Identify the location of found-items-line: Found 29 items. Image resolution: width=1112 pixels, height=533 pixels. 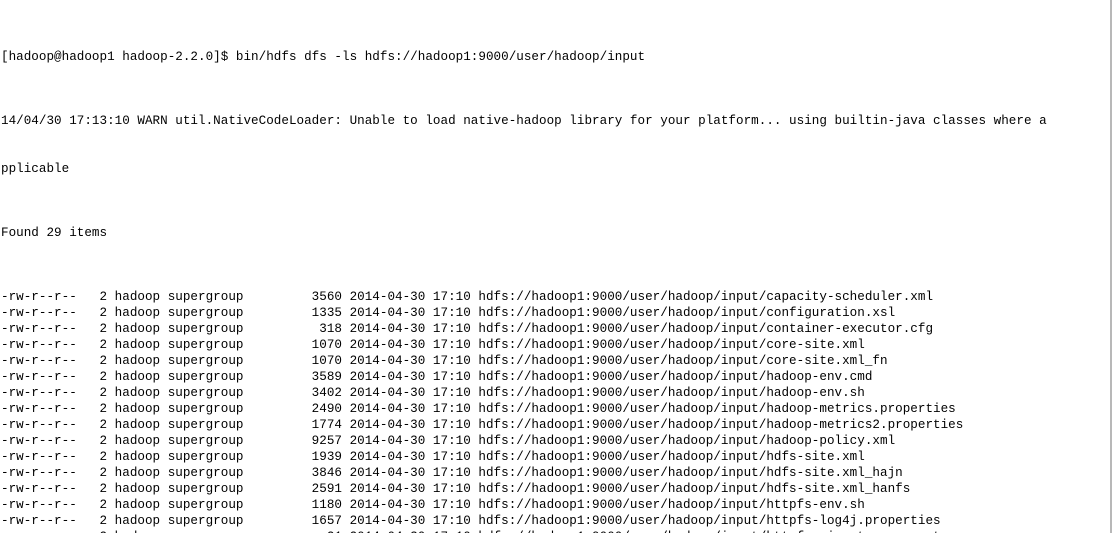
(54, 233).